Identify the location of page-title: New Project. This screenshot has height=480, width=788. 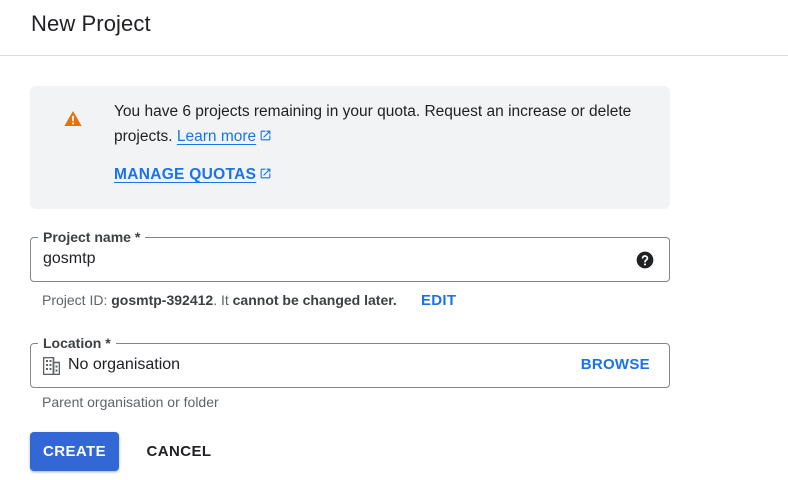
(91, 23).